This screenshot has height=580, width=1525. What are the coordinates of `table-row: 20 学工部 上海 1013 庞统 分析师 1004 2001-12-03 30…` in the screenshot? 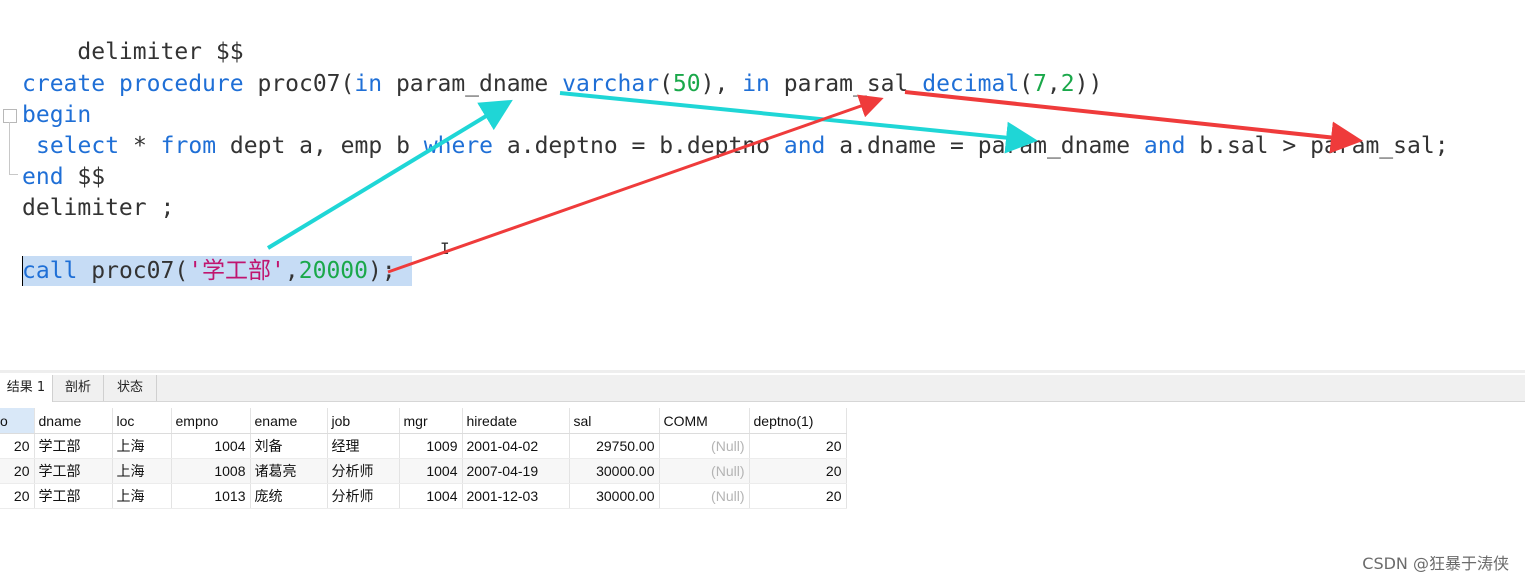 It's located at (423, 496).